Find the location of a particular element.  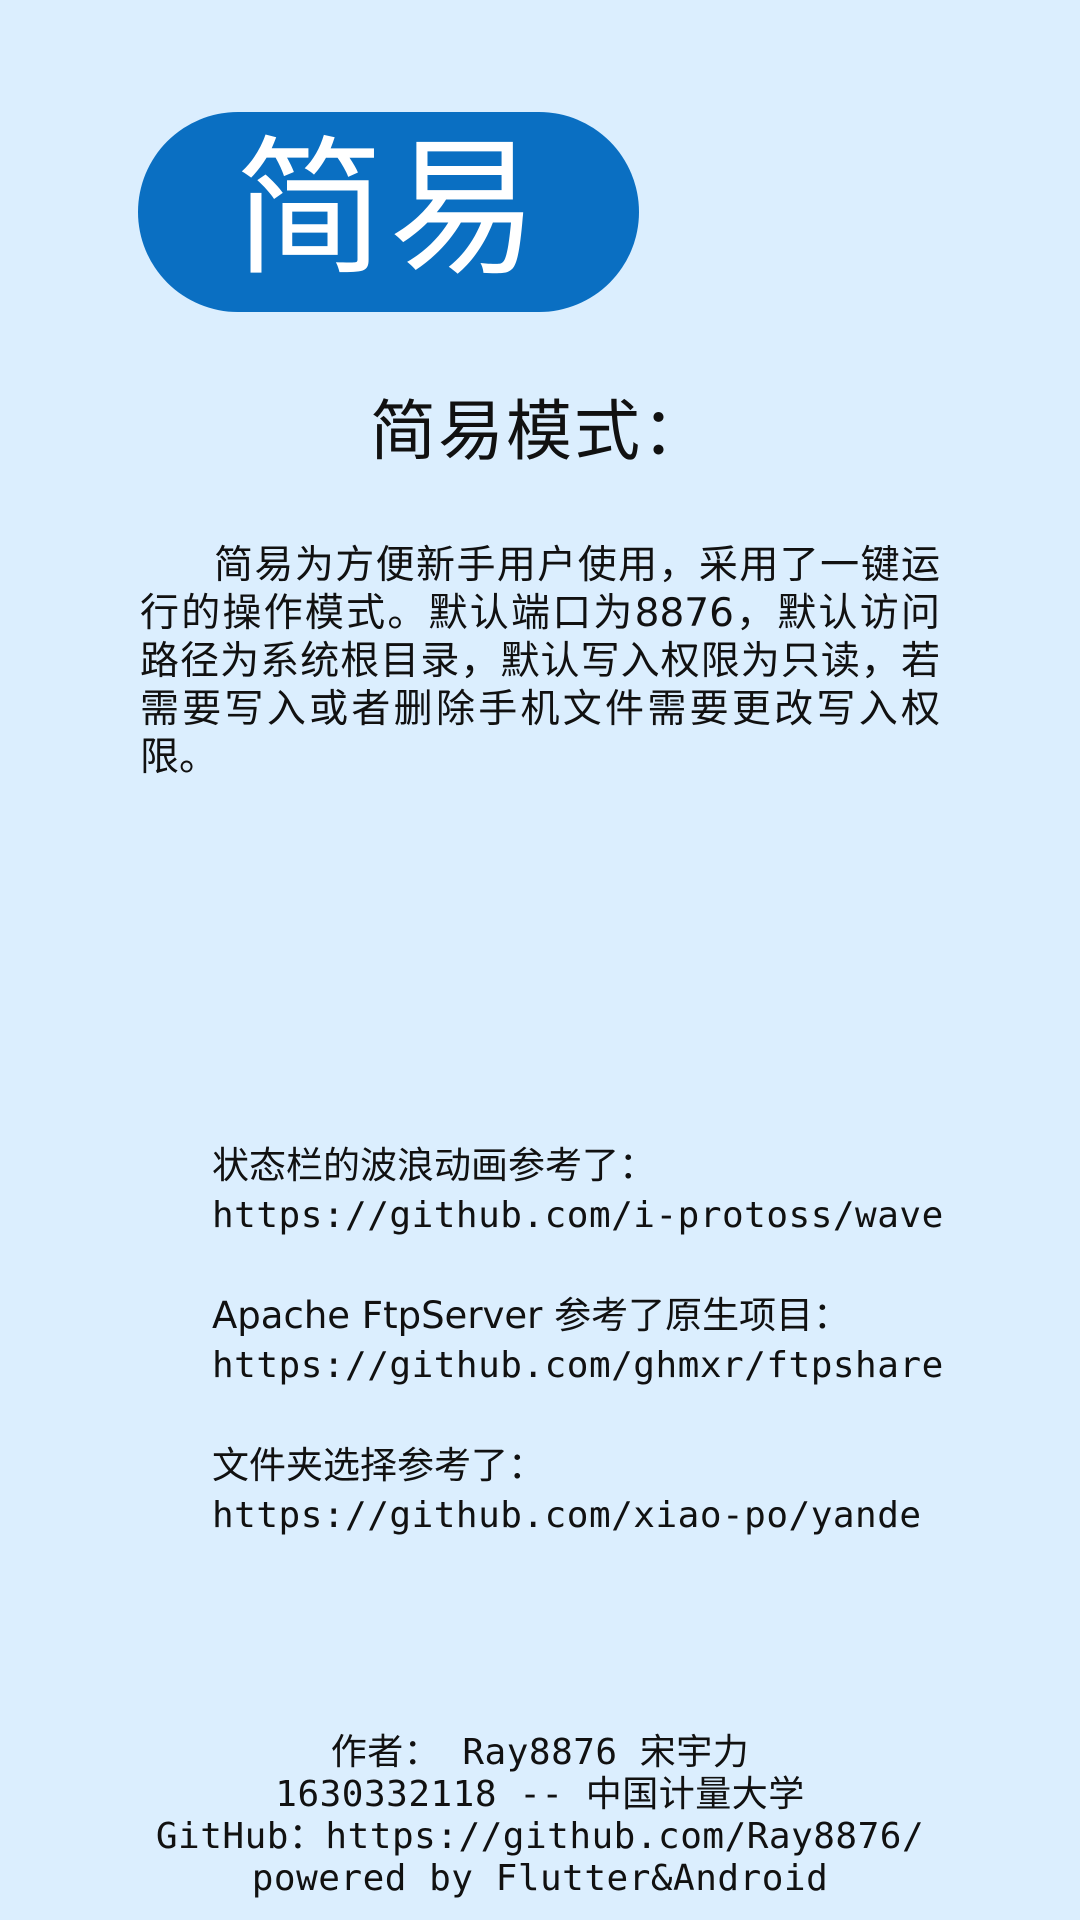

student-line: 1630332118 -- 中国计量大学 is located at coordinates (540, 1794).